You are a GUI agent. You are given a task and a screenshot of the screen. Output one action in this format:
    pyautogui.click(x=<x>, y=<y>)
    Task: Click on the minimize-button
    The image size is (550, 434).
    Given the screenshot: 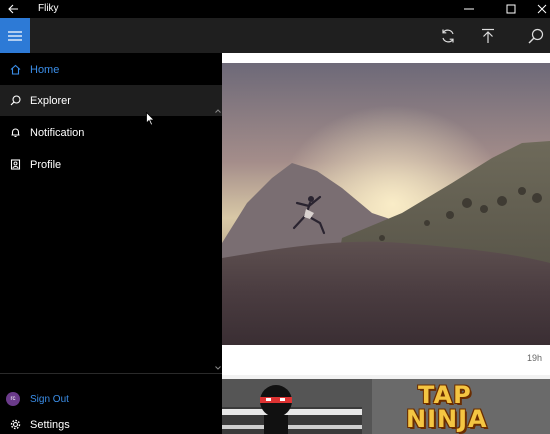 What is the action you would take?
    pyautogui.click(x=469, y=9)
    